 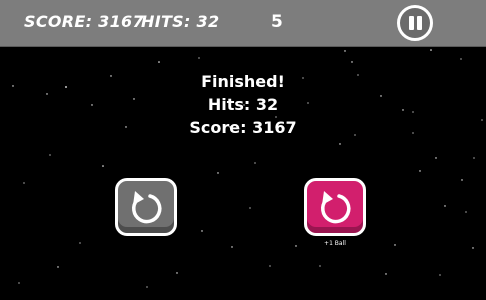 What do you see at coordinates (84, 21) in the screenshot?
I see `score-display: SCORE: 3167` at bounding box center [84, 21].